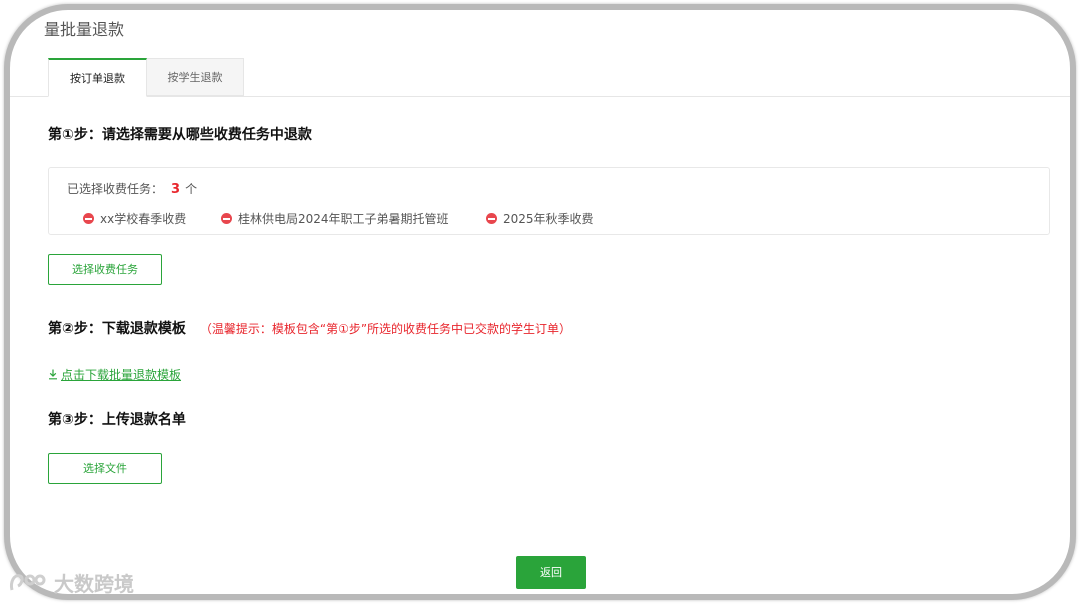  Describe the element at coordinates (143, 219) in the screenshot. I see `task-name: xx学校春季收费` at that location.